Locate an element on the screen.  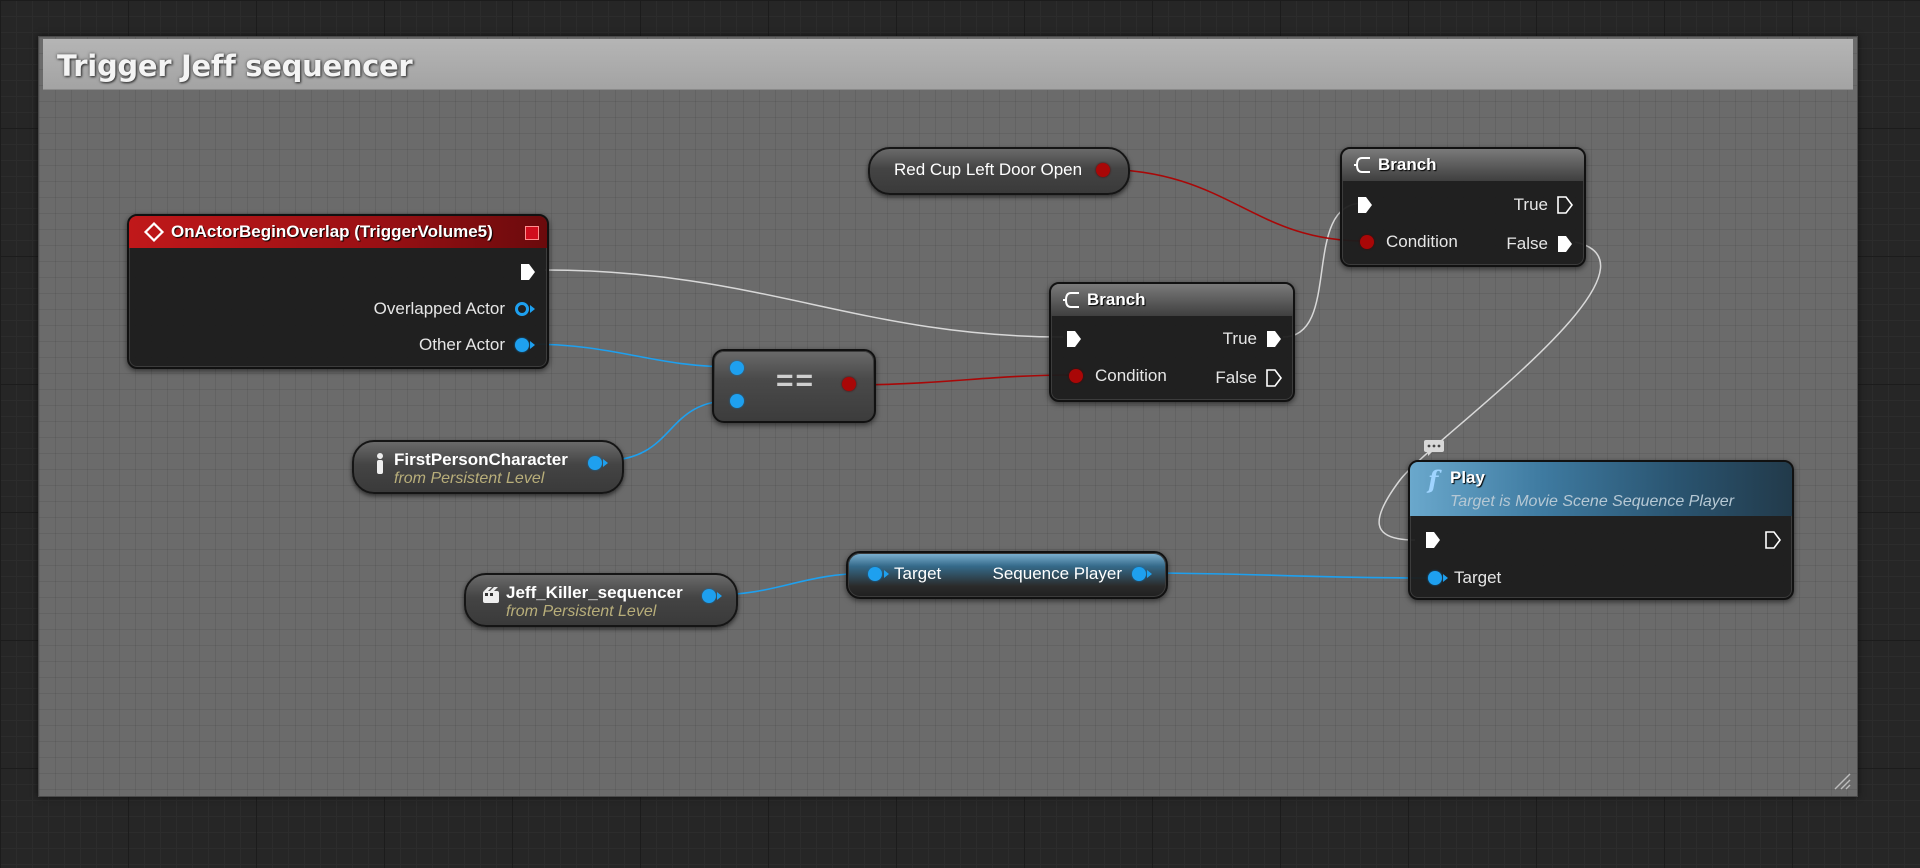
first-person-character-subtitle: from Persistent Level is located at coordinates (469, 478).